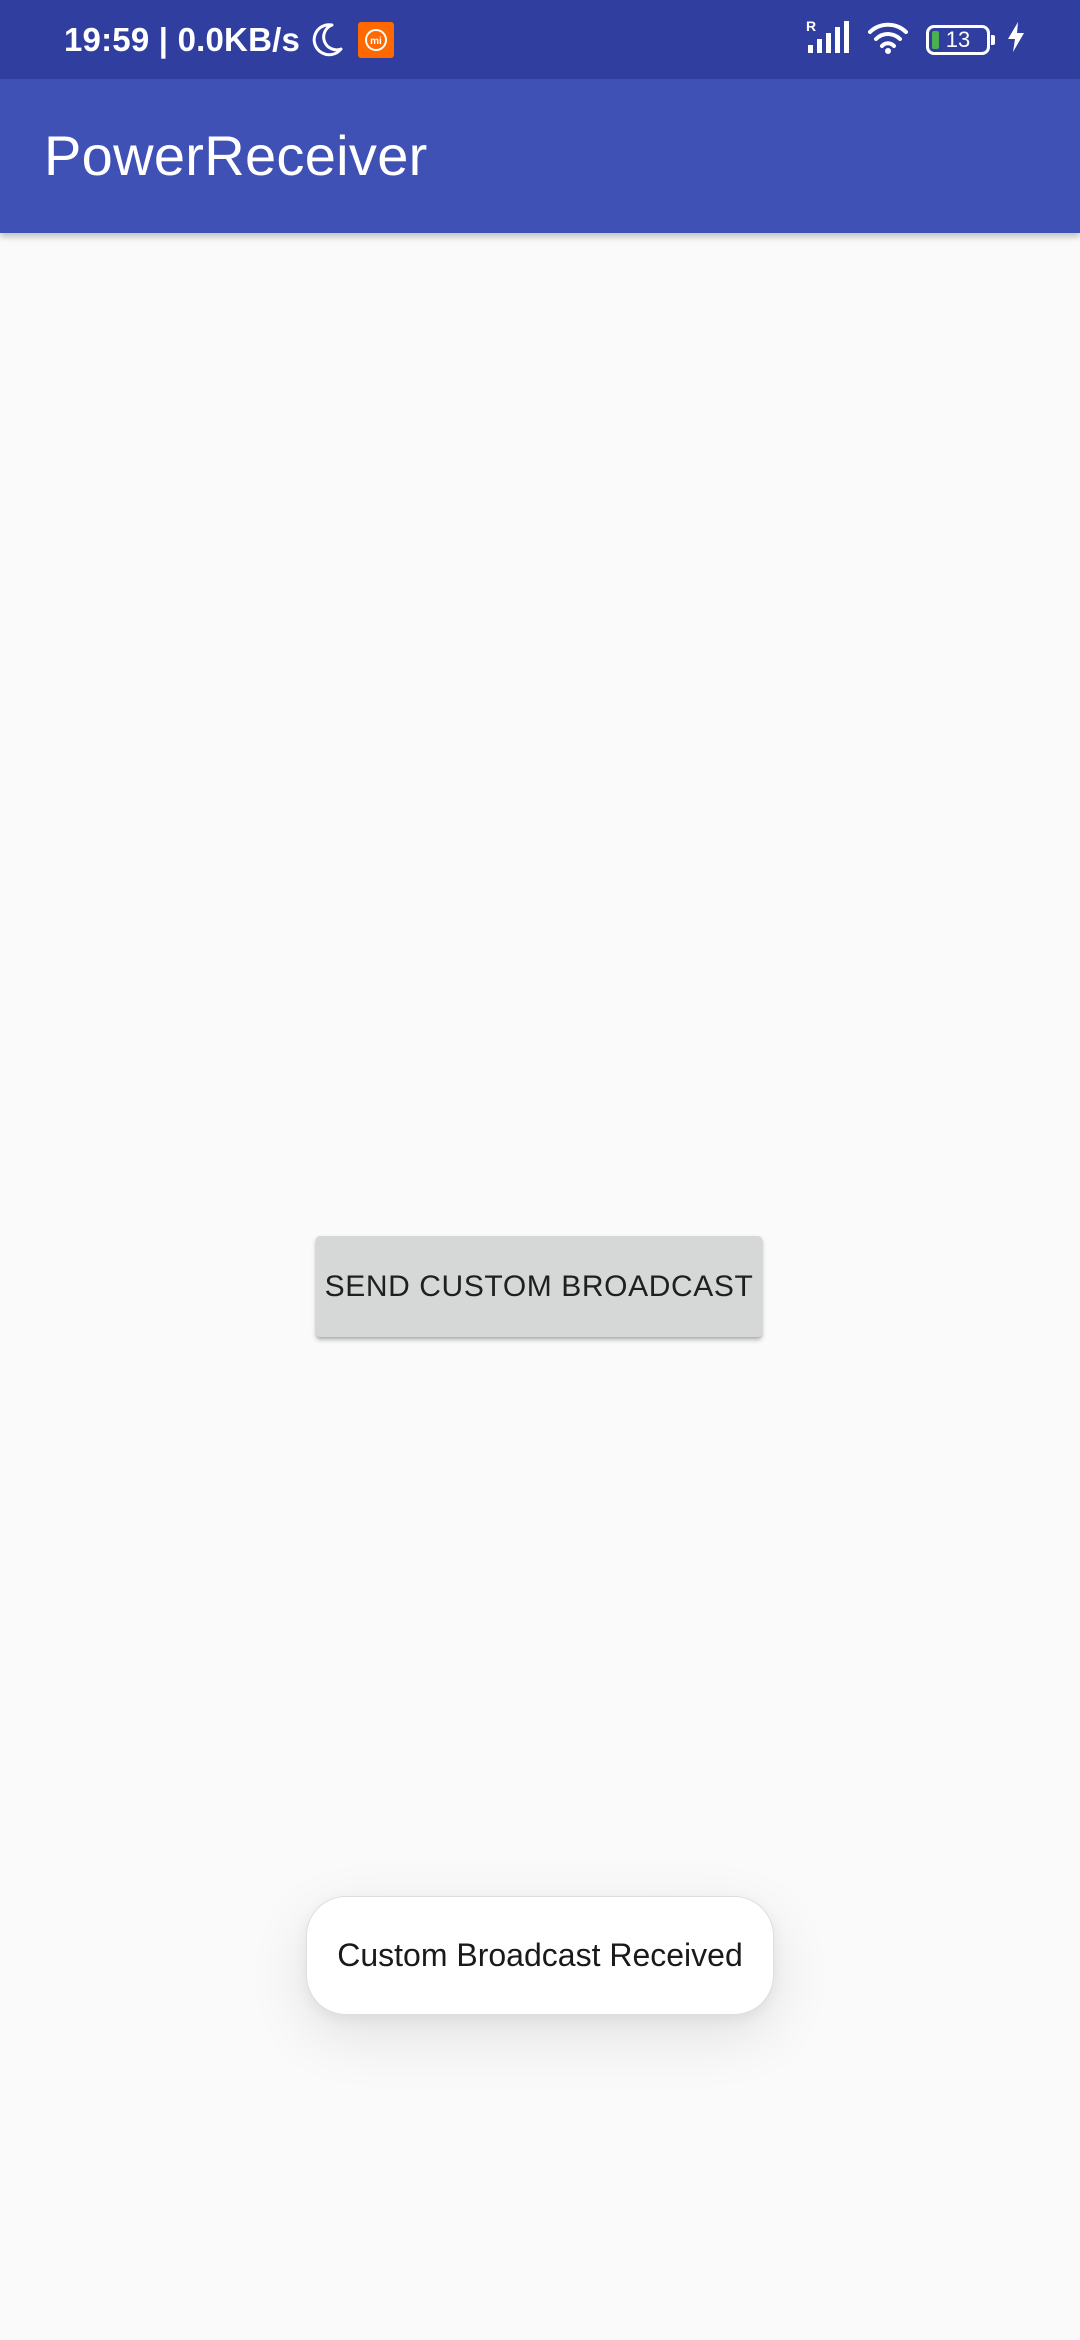 The image size is (1080, 2340). I want to click on status-left-group: 19:59 | 0.0KB/s mi, so click(229, 39).